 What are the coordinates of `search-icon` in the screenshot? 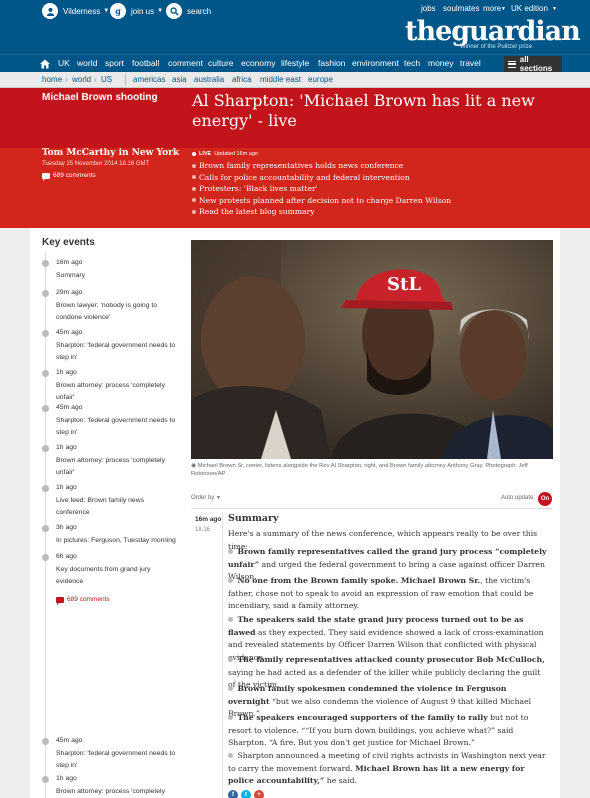 It's located at (174, 11).